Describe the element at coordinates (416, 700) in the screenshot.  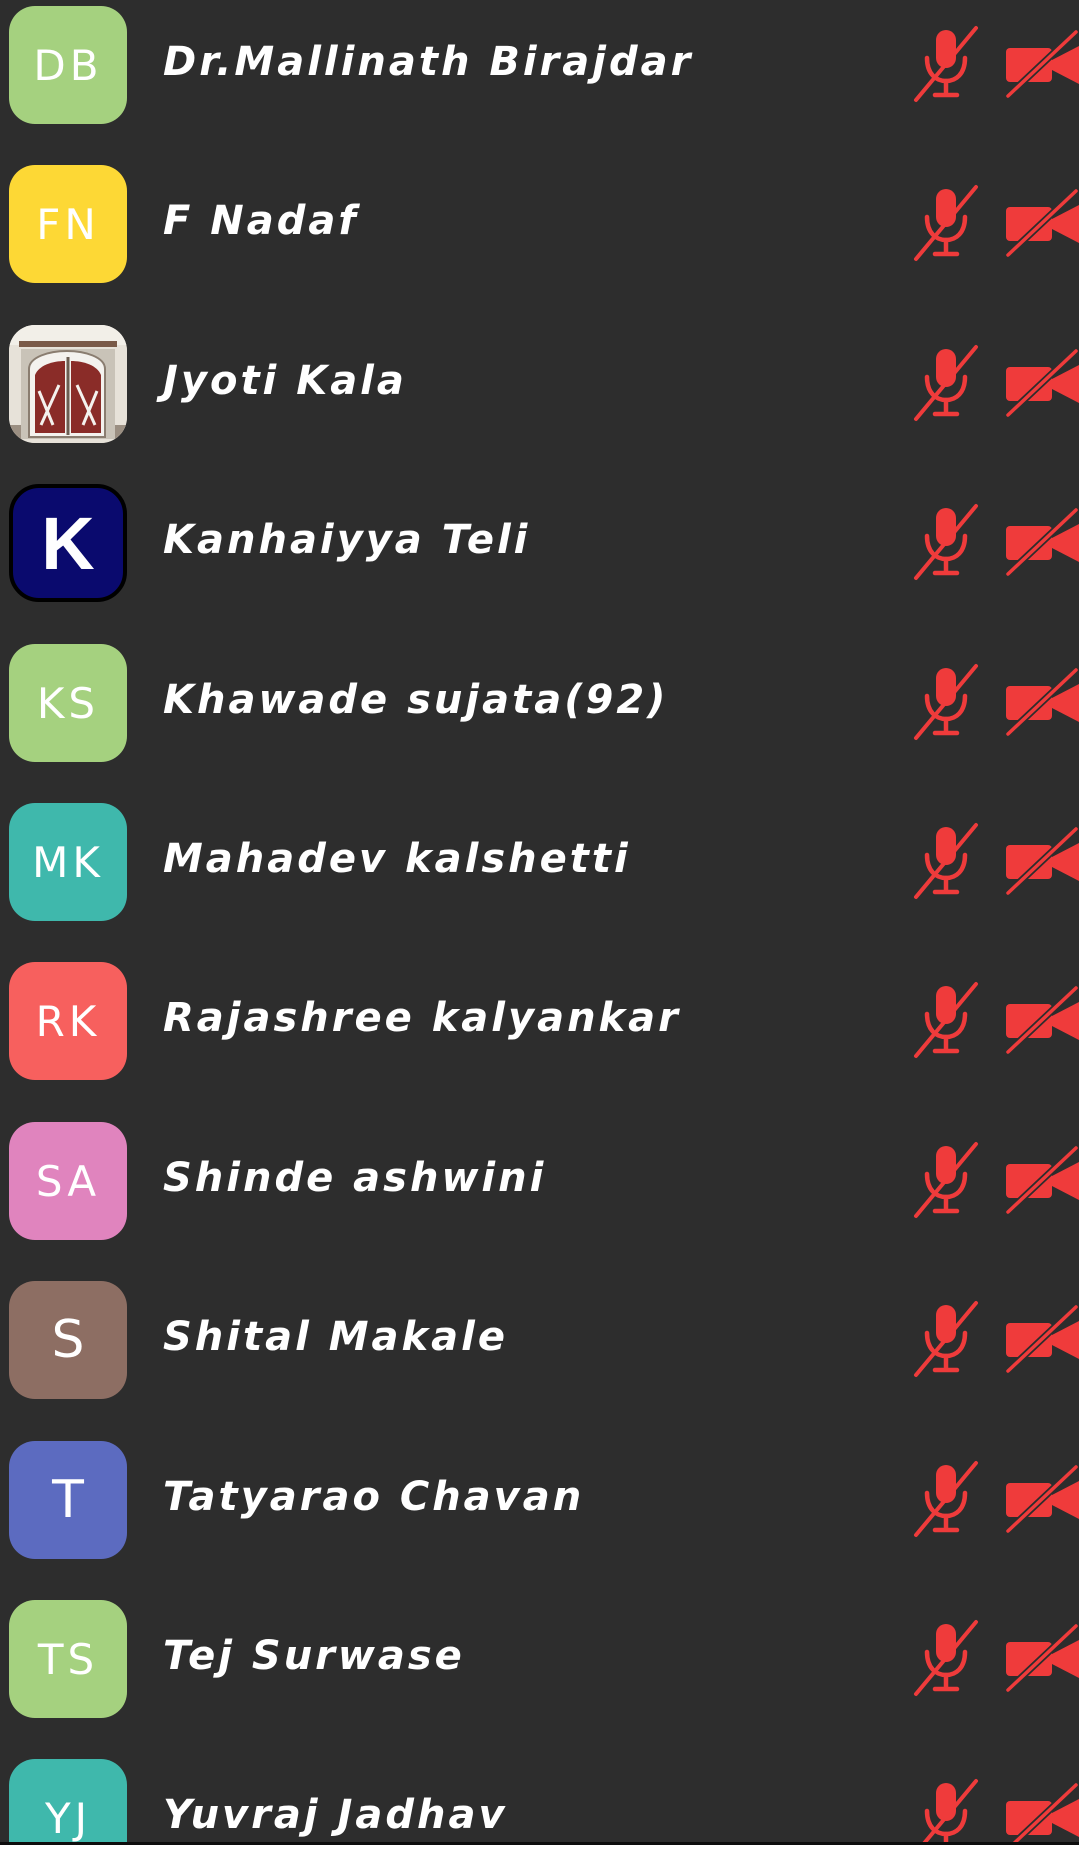
I see `participant-name: Khawade sujata(92)` at that location.